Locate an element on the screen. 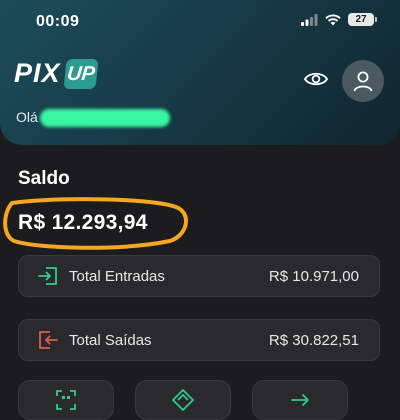  transfer-button is located at coordinates (300, 400).